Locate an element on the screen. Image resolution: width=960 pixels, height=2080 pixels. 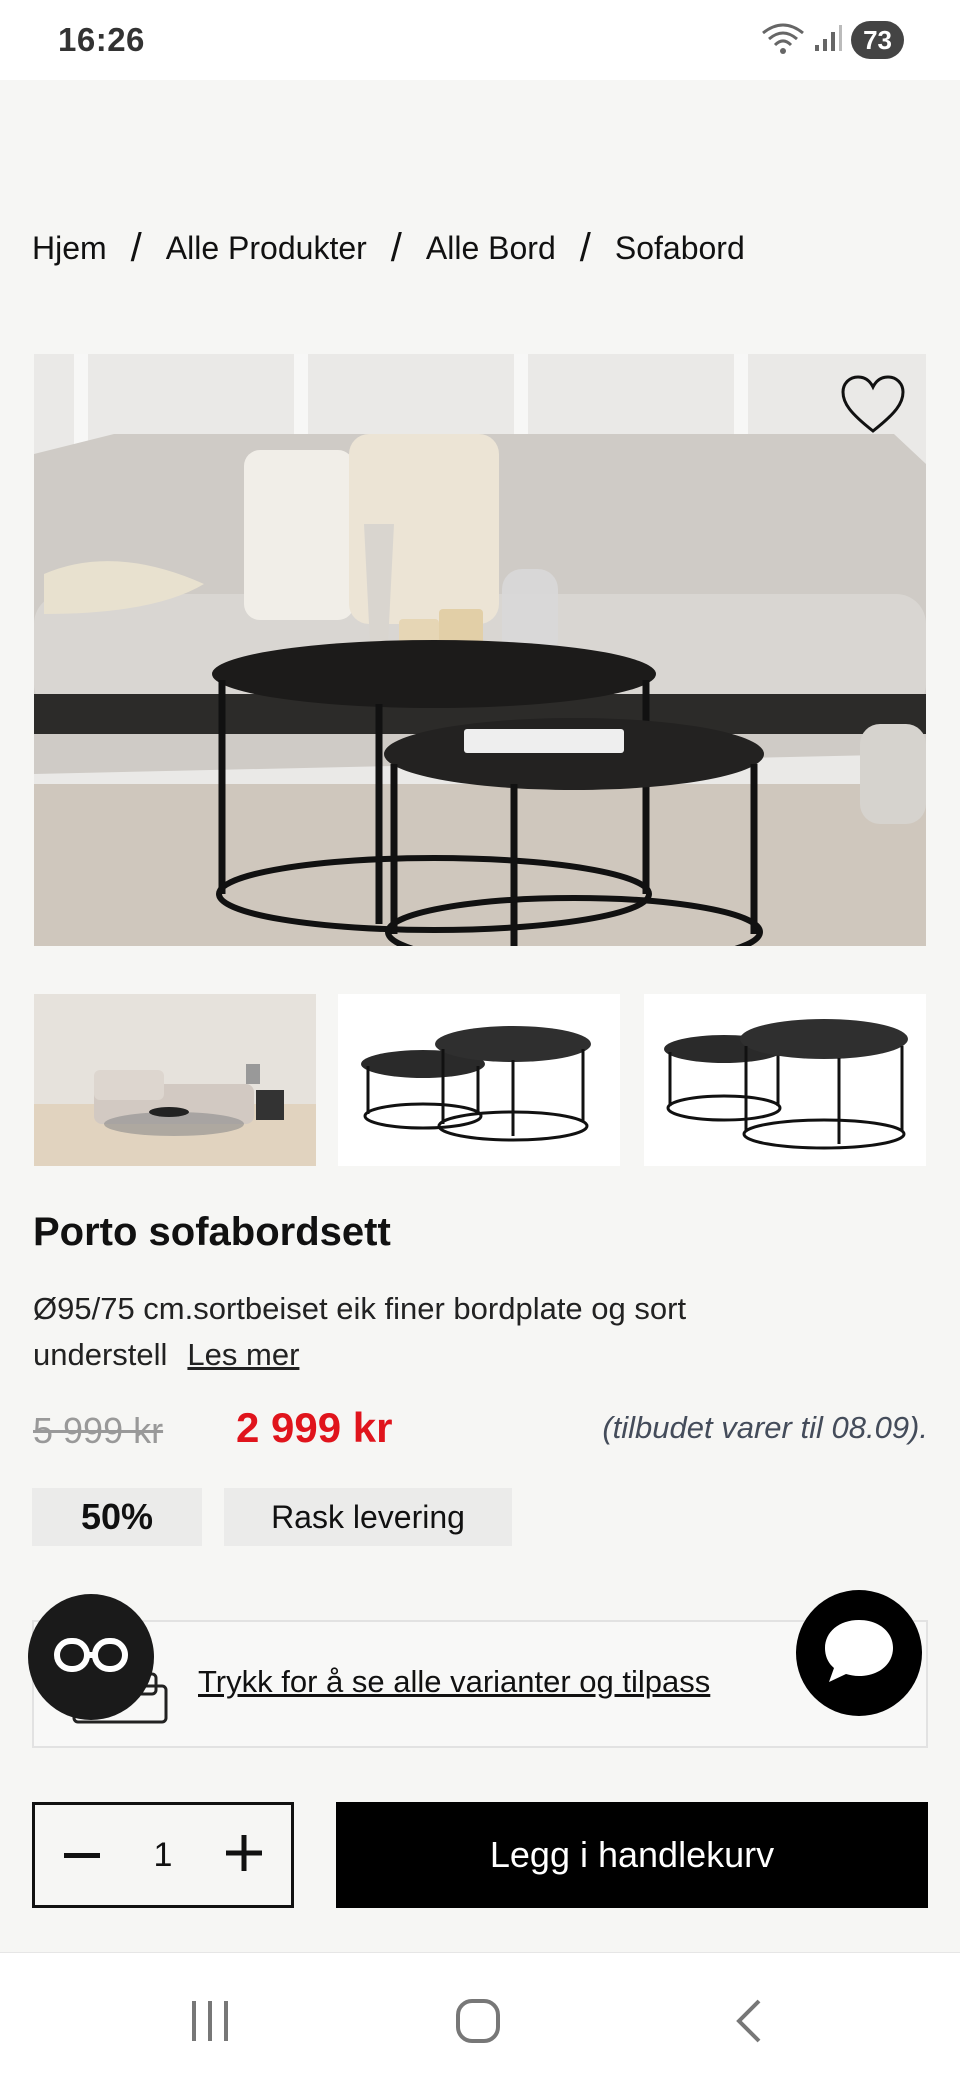
system-navigation-bar is located at coordinates (480, 2016).